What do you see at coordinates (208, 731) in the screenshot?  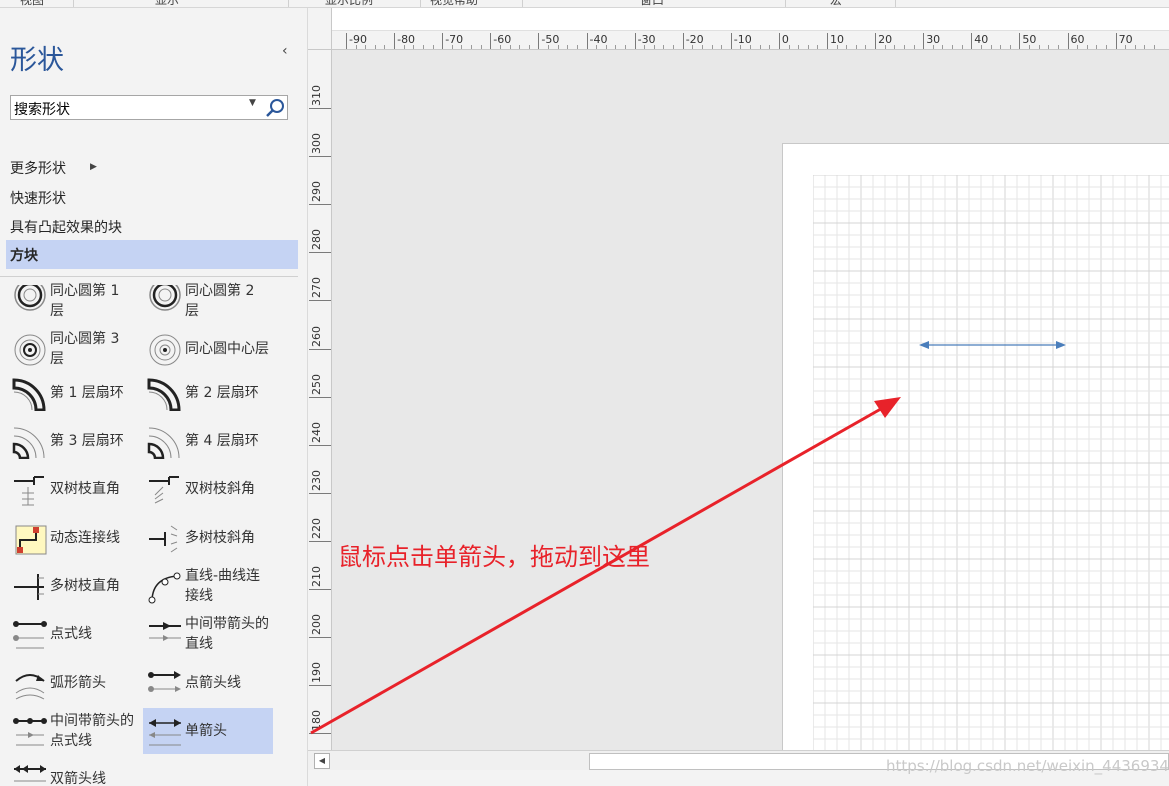 I see `shape-single-arrow: 单箭头` at bounding box center [208, 731].